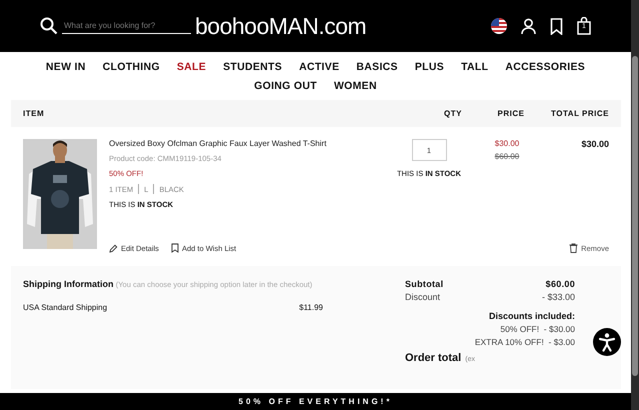 The width and height of the screenshot is (639, 410). What do you see at coordinates (560, 284) in the screenshot?
I see `summary-value: $60.00` at bounding box center [560, 284].